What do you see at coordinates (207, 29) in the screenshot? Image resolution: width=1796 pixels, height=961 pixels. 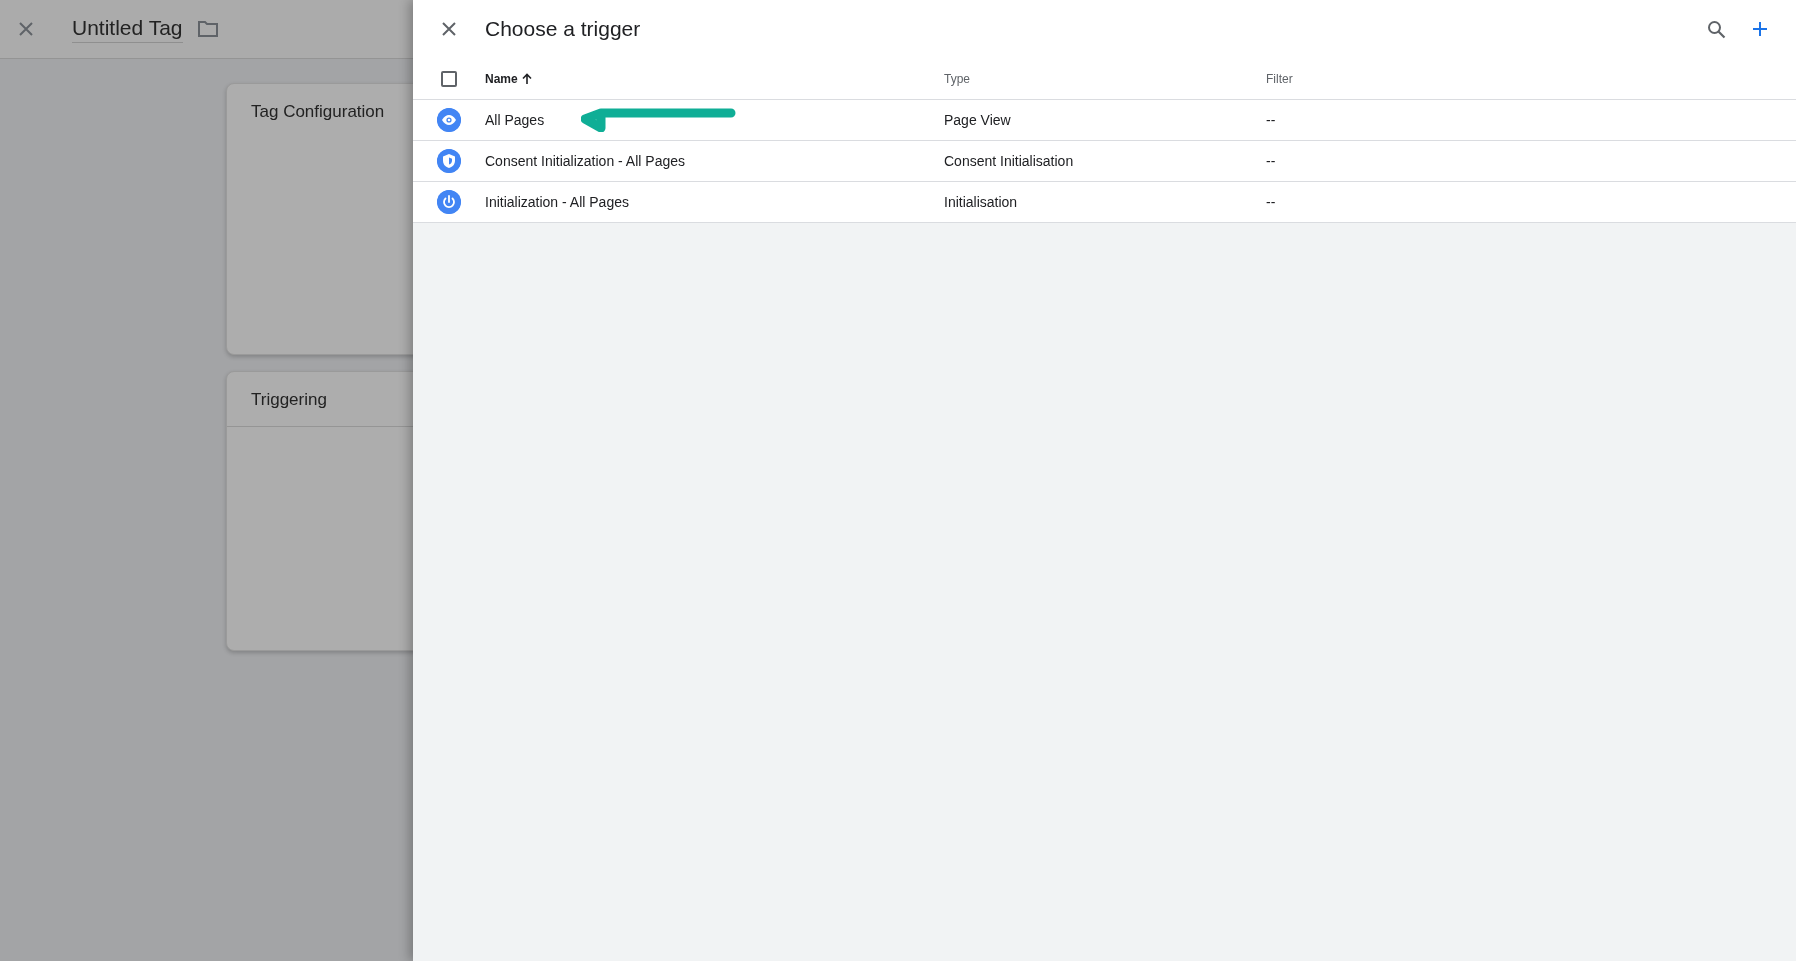 I see `folder-icon` at bounding box center [207, 29].